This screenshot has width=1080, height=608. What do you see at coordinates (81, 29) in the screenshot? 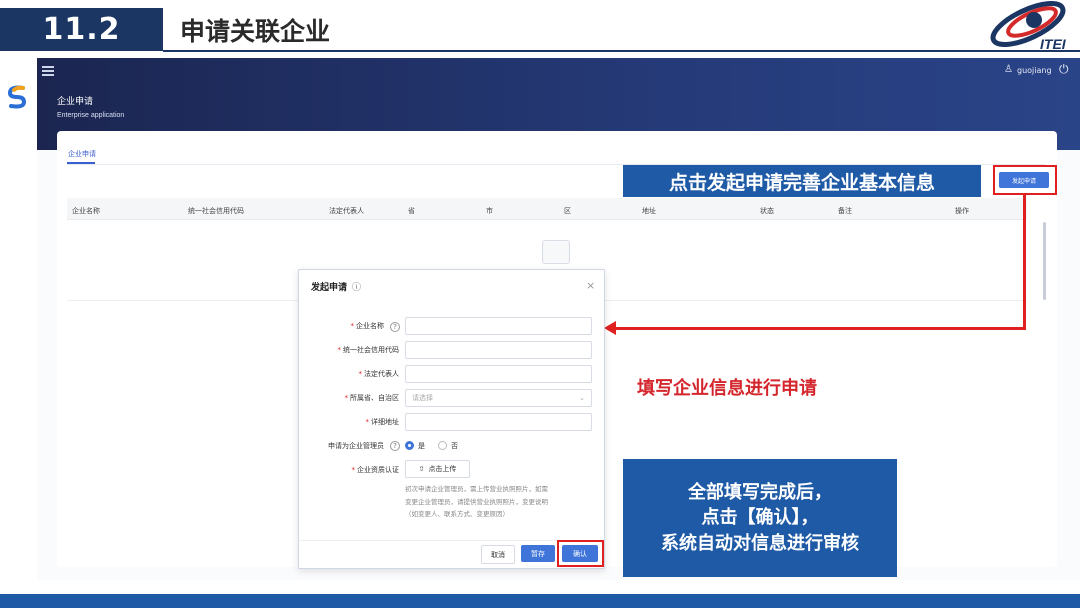
I see `section-number: 11.2` at bounding box center [81, 29].